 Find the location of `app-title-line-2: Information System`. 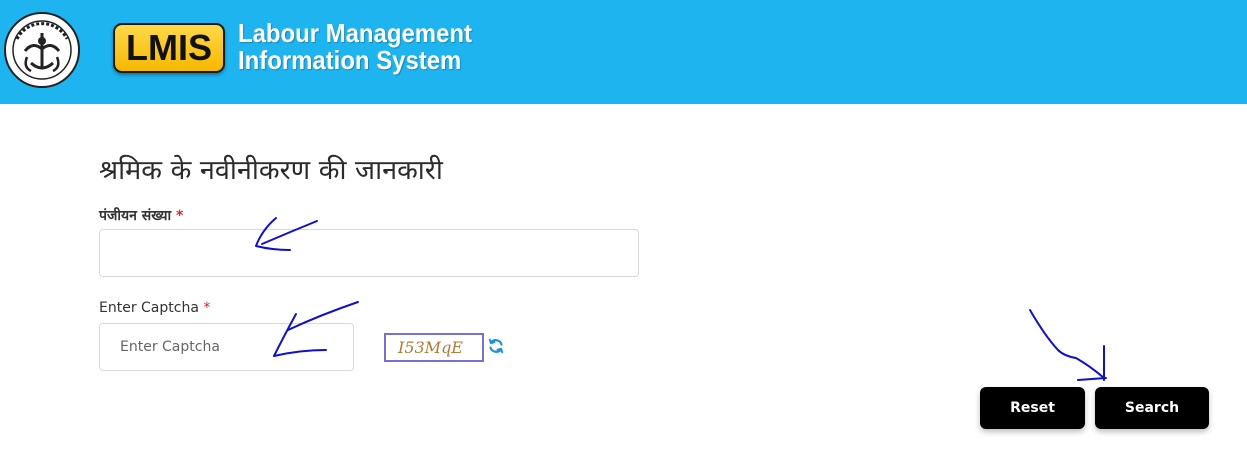

app-title-line-2: Information System is located at coordinates (350, 60).